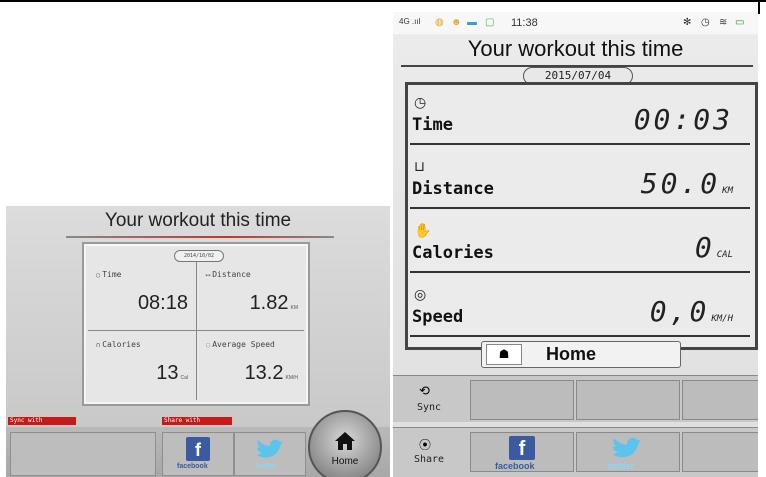 This screenshot has width=766, height=477. I want to click on notification-icon: ◍, so click(439, 22).